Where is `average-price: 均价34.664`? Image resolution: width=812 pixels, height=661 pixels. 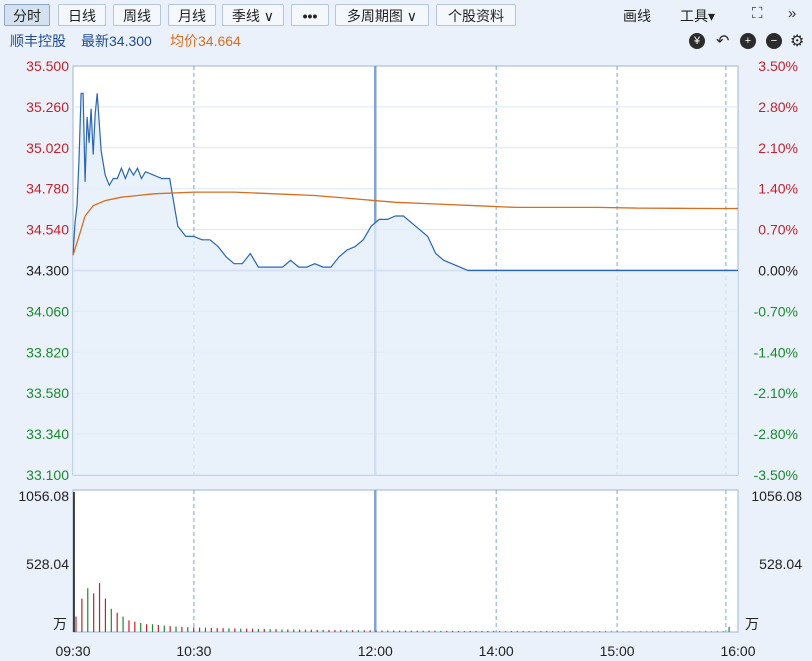 average-price: 均价34.664 is located at coordinates (205, 41).